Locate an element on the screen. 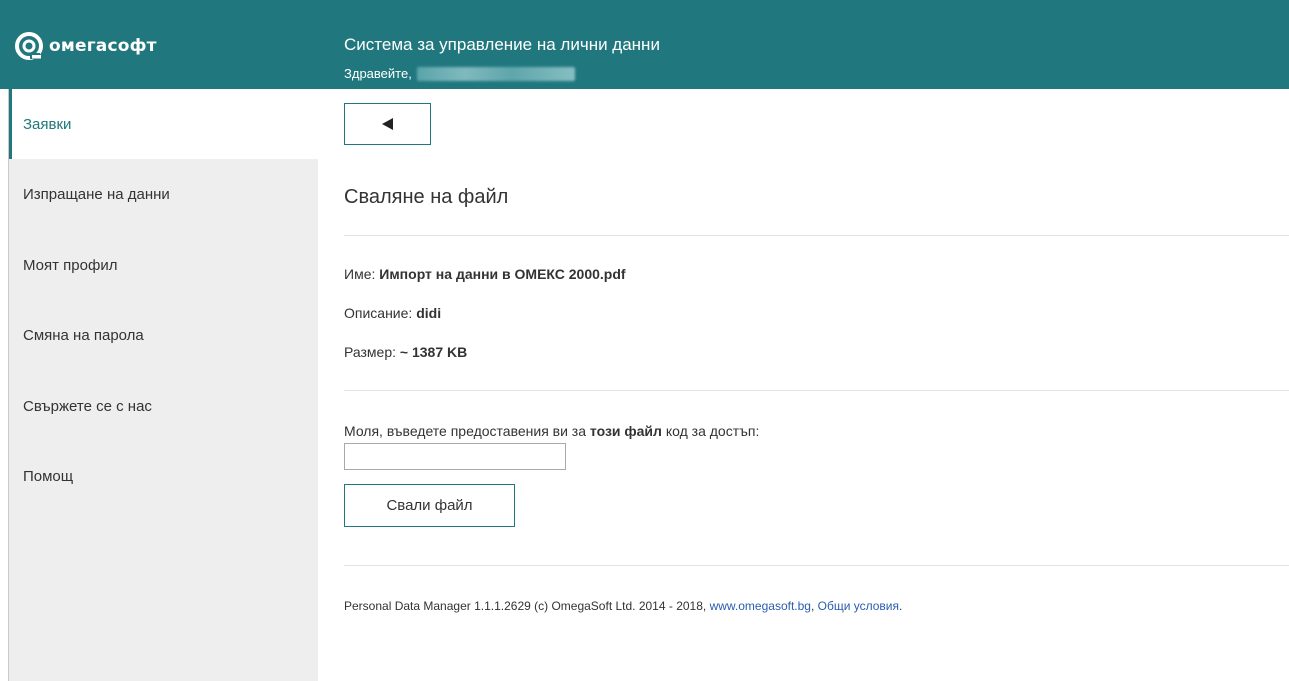  access-code-input is located at coordinates (455, 456).